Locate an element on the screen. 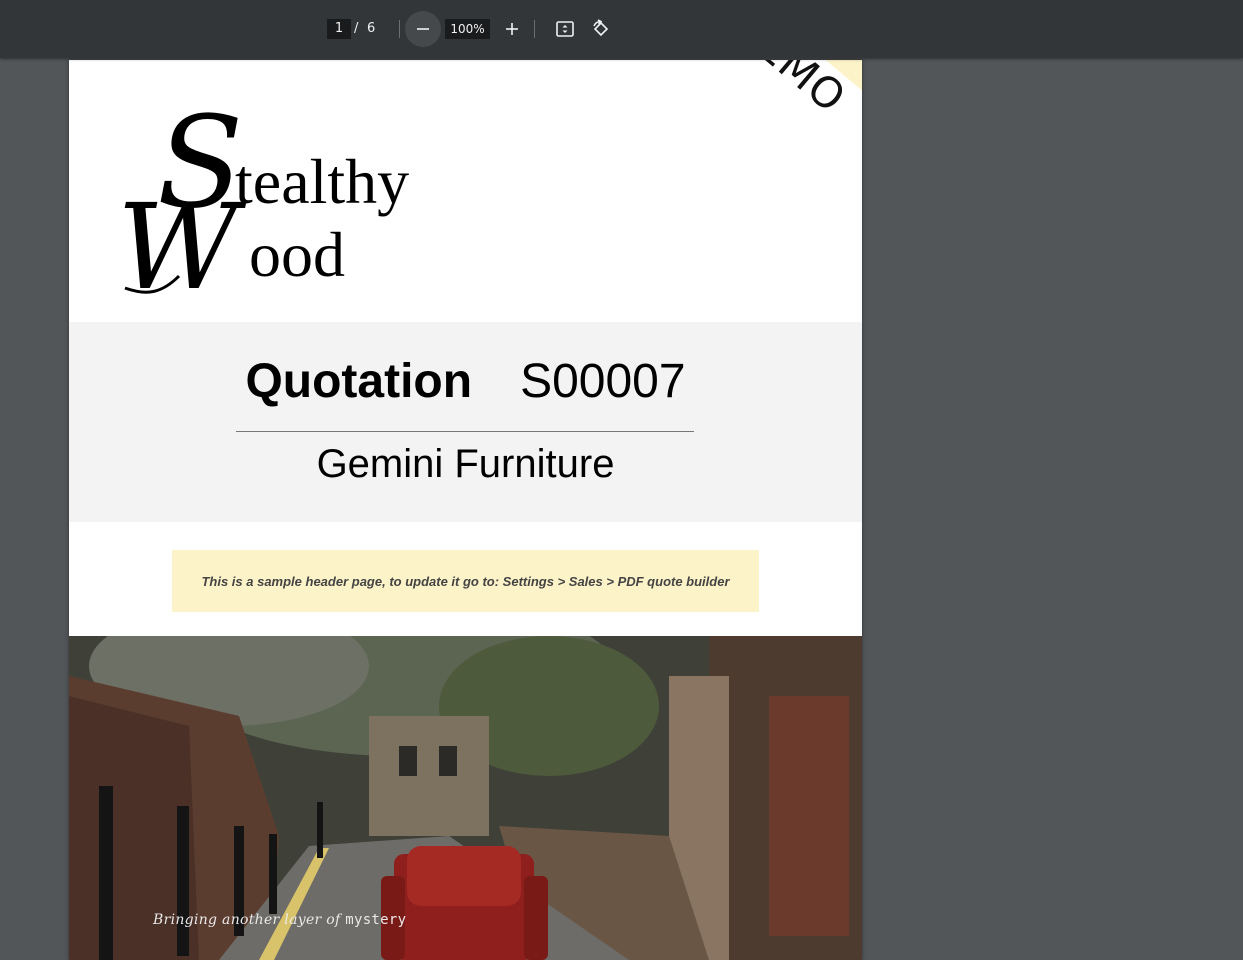 The width and height of the screenshot is (1243, 960). company-logo: S tealthy W ood is located at coordinates (267, 202).